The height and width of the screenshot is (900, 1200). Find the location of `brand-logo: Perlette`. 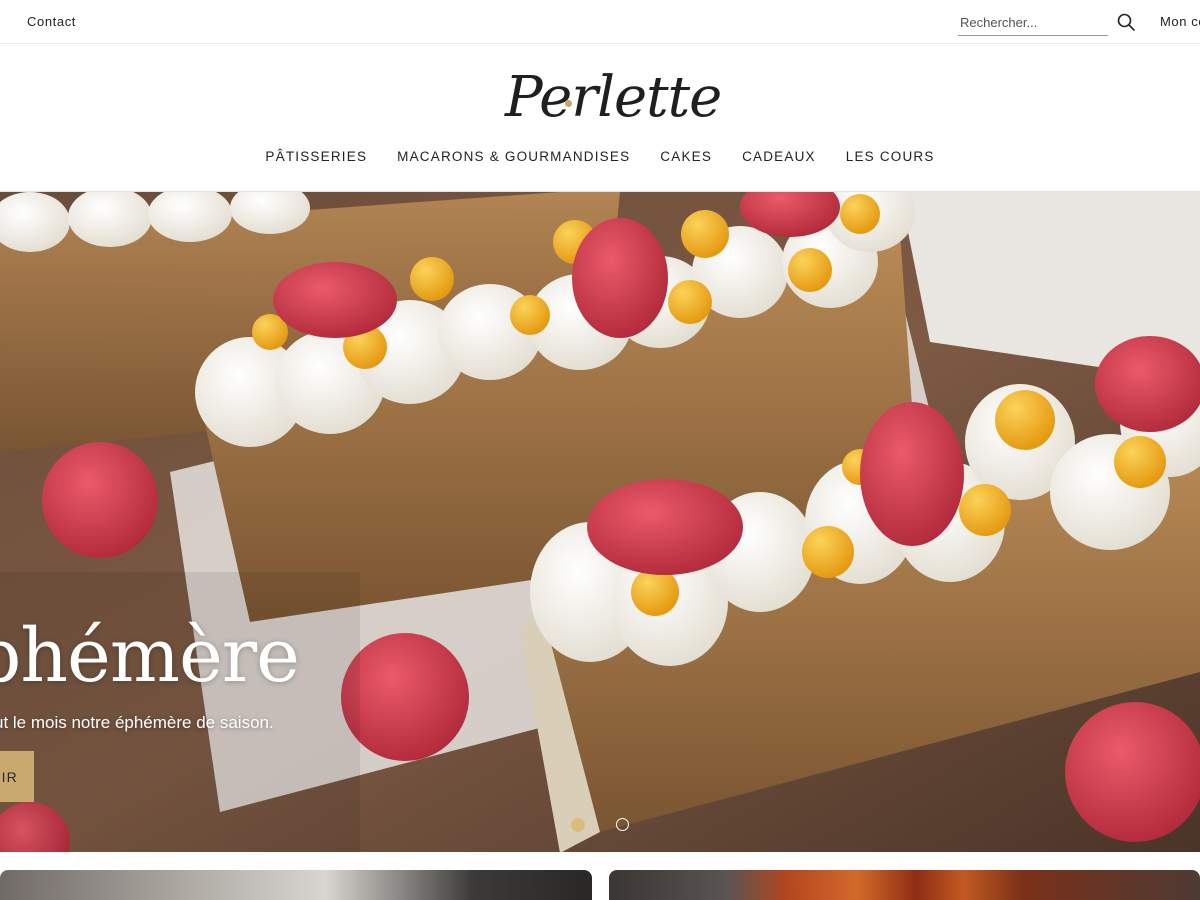

brand-logo: Perlette is located at coordinates (613, 98).